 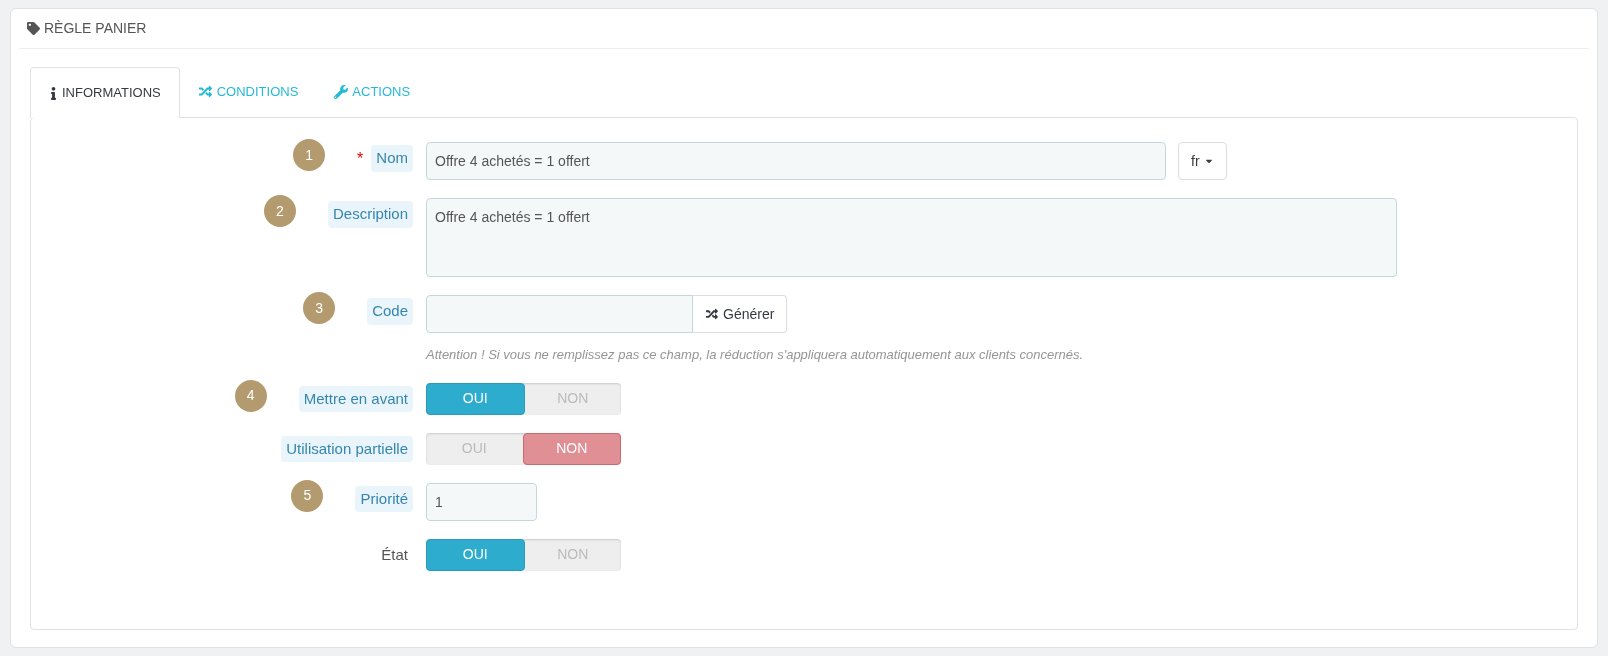 What do you see at coordinates (360, 159) in the screenshot?
I see `required-asterisk: *` at bounding box center [360, 159].